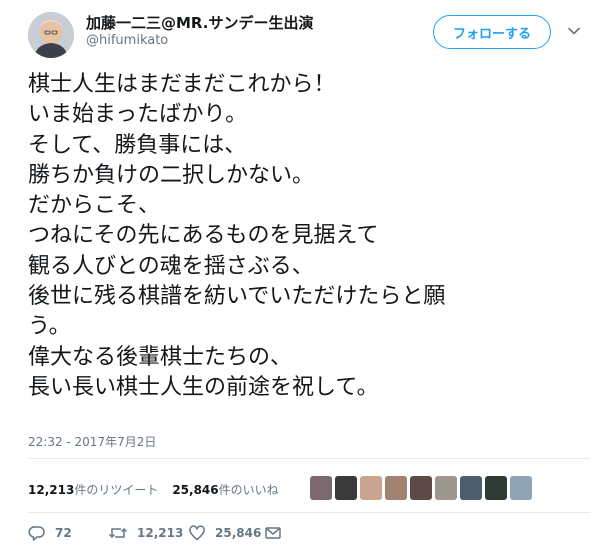 The image size is (615, 550). I want to click on tweet-text-line: 偉大なる後輩棋士たちの、, so click(160, 357).